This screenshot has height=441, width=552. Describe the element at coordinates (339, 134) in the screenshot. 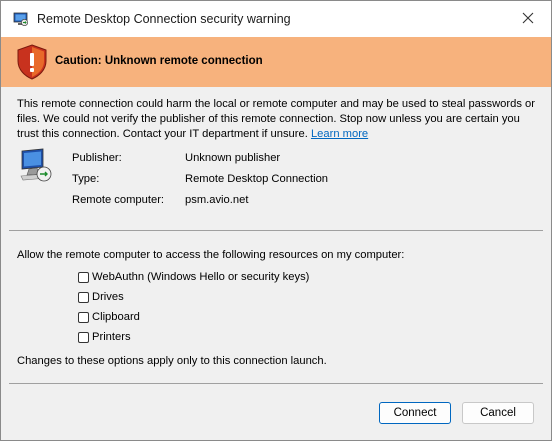

I see `learn-more-link: Learn more` at that location.